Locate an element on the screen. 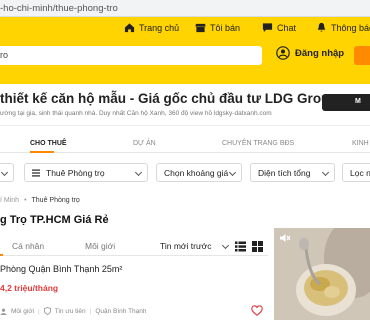  login-button: Đăng nhập is located at coordinates (310, 53).